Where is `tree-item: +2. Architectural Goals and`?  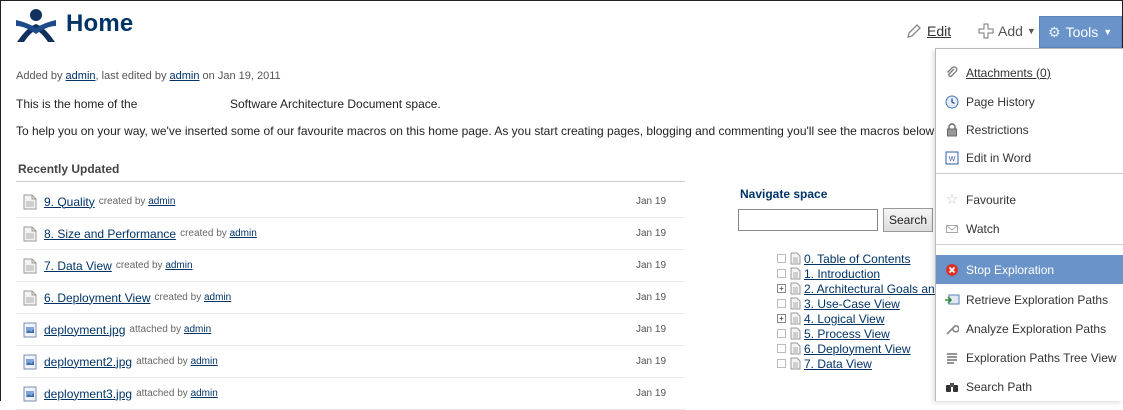 tree-item: +2. Architectural Goals and is located at coordinates (857, 288).